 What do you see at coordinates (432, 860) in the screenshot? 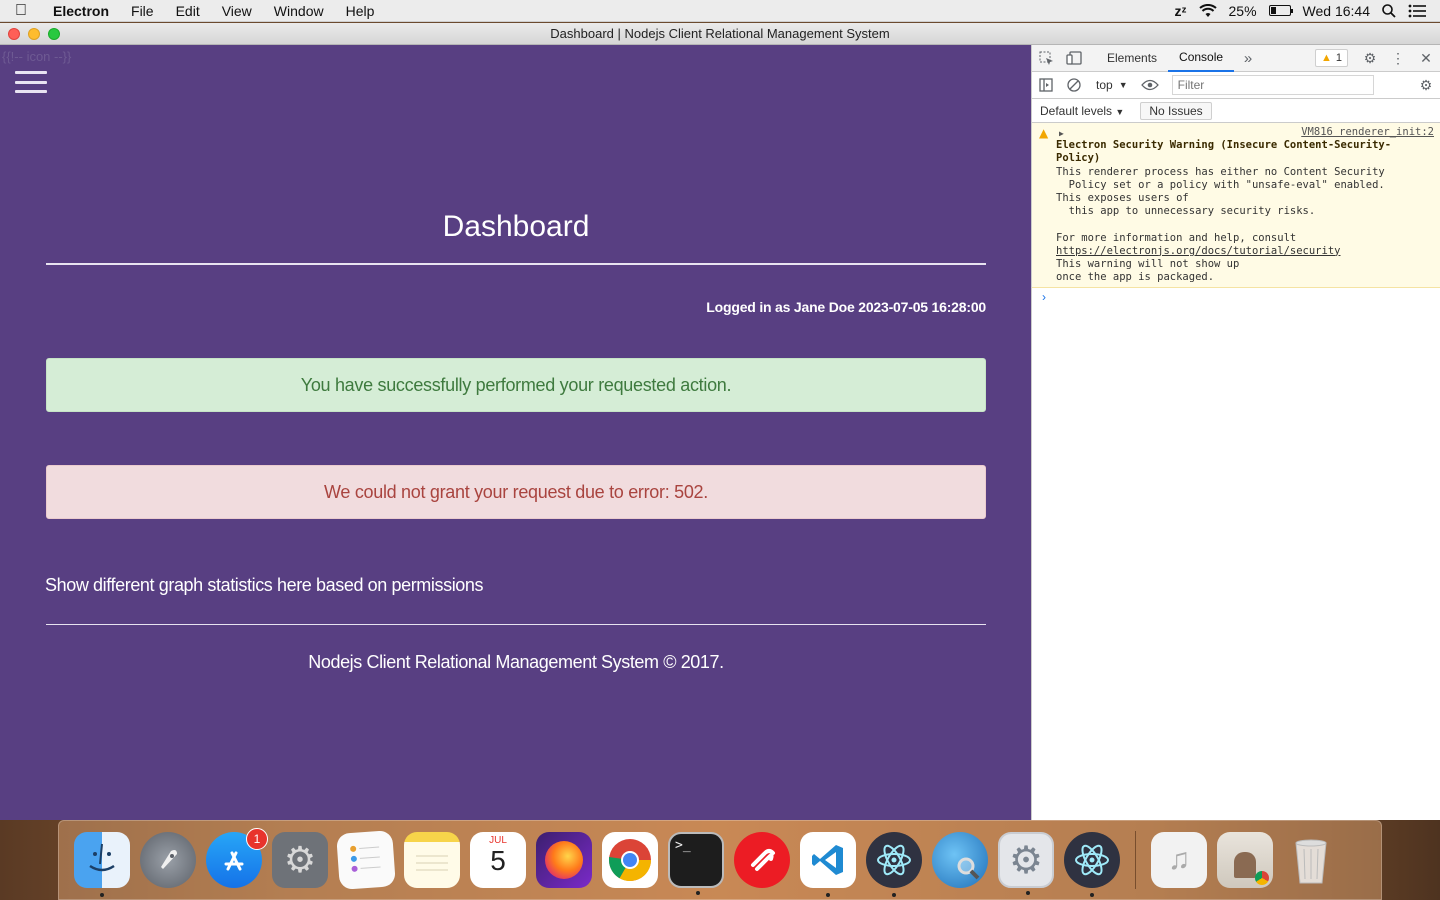
I see `notes-icon` at bounding box center [432, 860].